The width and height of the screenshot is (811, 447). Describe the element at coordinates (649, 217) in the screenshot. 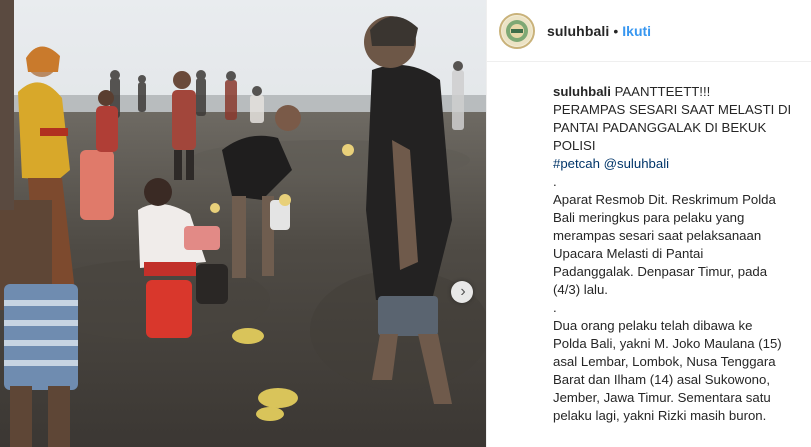

I see `caption-paragraph-line: Bali meringkus para pelaku yang` at that location.